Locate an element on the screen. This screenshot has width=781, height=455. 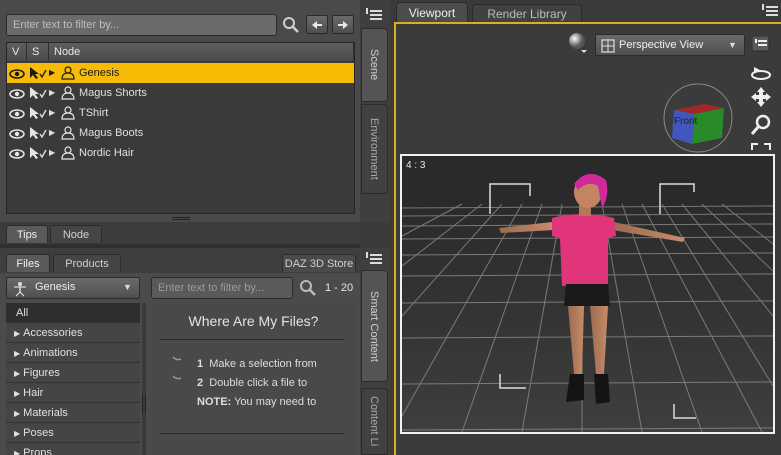
category-label: Accessories is located at coordinates (53, 333).